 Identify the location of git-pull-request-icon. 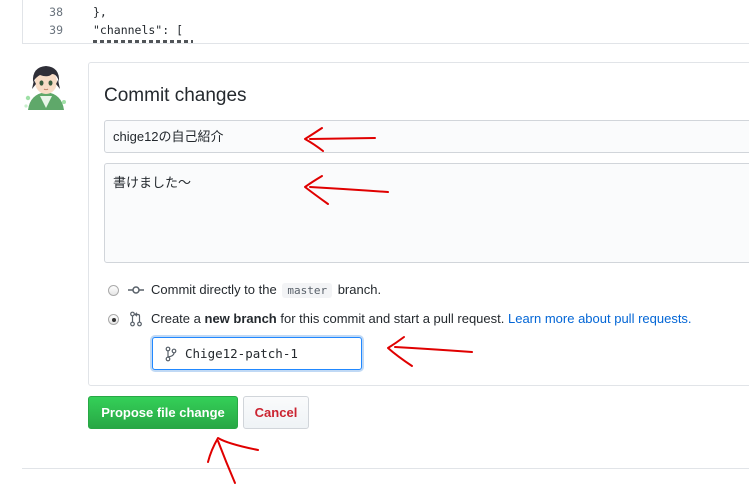
(136, 321).